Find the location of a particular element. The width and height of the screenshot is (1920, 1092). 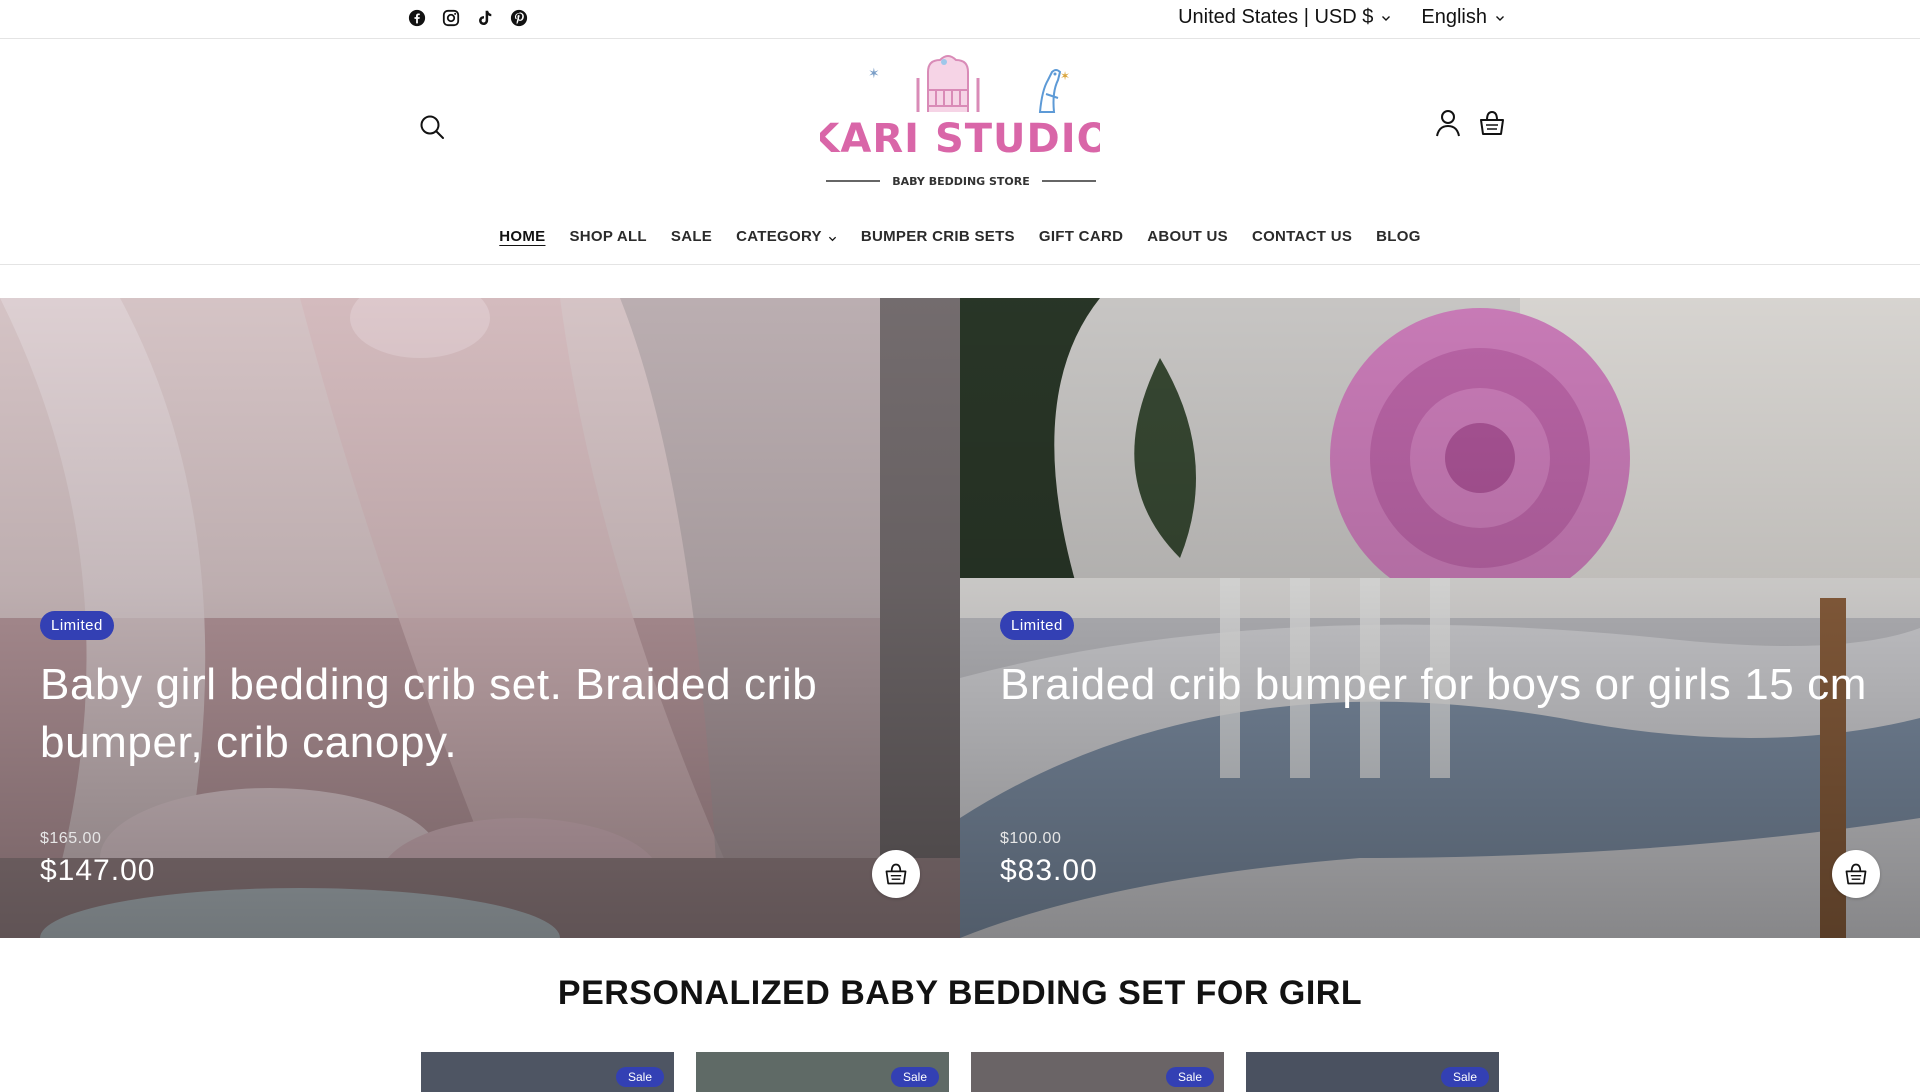

nav-shop-all: SHOP ALL is located at coordinates (607, 237).